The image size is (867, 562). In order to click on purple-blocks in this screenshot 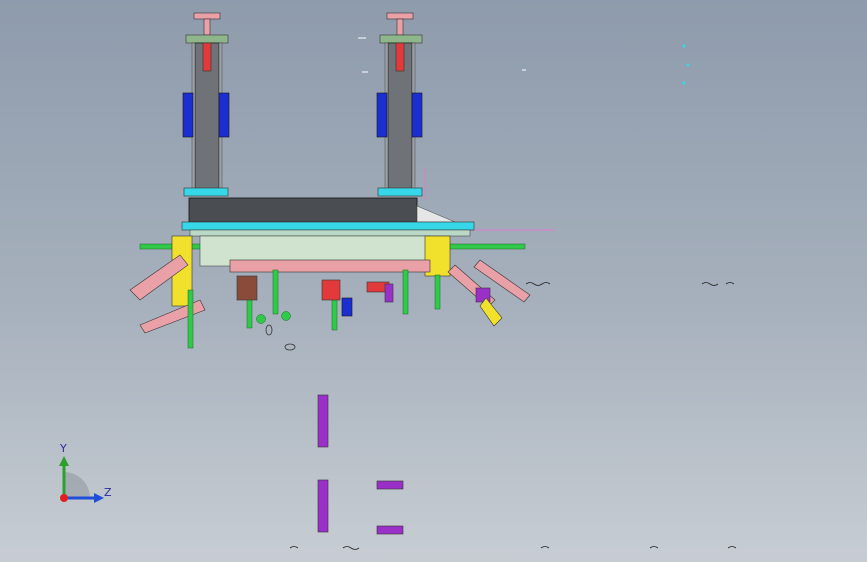, I will do `click(360, 464)`.